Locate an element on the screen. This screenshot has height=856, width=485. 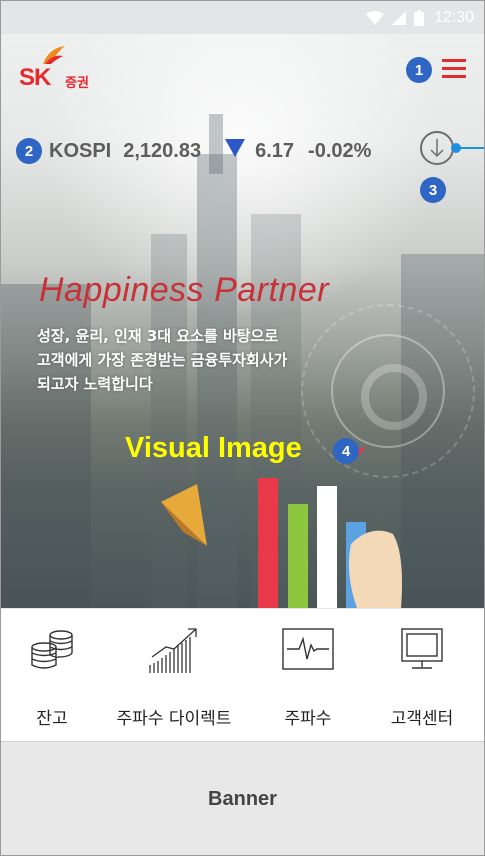
menu-item-label: 주파수 is located at coordinates (308, 719).